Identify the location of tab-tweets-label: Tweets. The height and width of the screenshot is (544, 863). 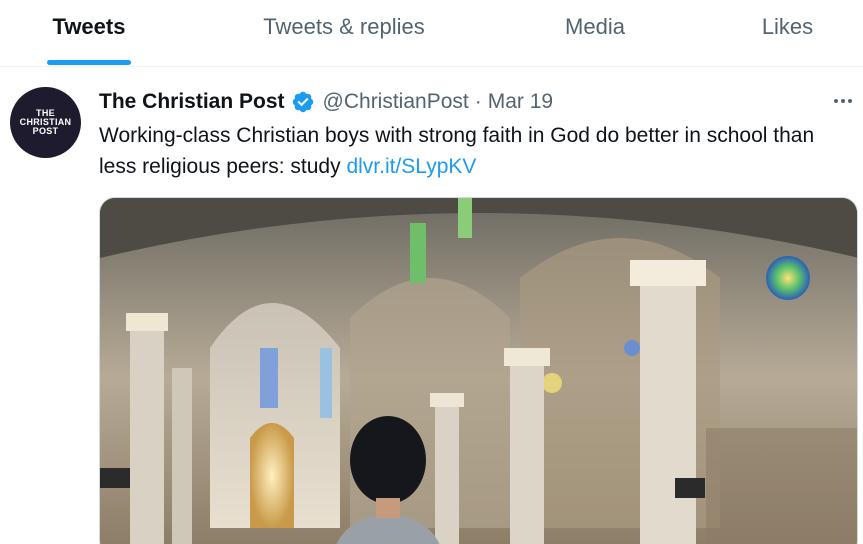
(89, 26).